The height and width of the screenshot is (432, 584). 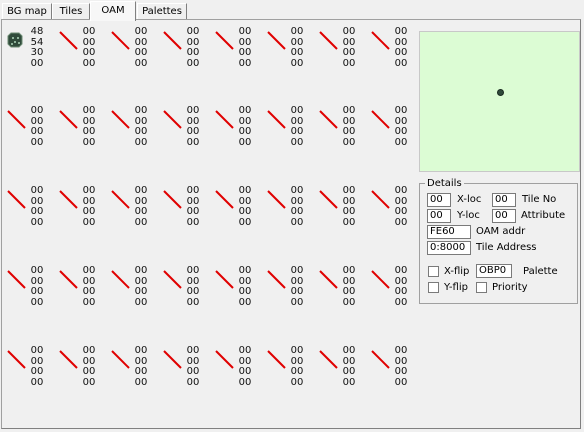 I want to click on yflip-checkbox, so click(x=433, y=287).